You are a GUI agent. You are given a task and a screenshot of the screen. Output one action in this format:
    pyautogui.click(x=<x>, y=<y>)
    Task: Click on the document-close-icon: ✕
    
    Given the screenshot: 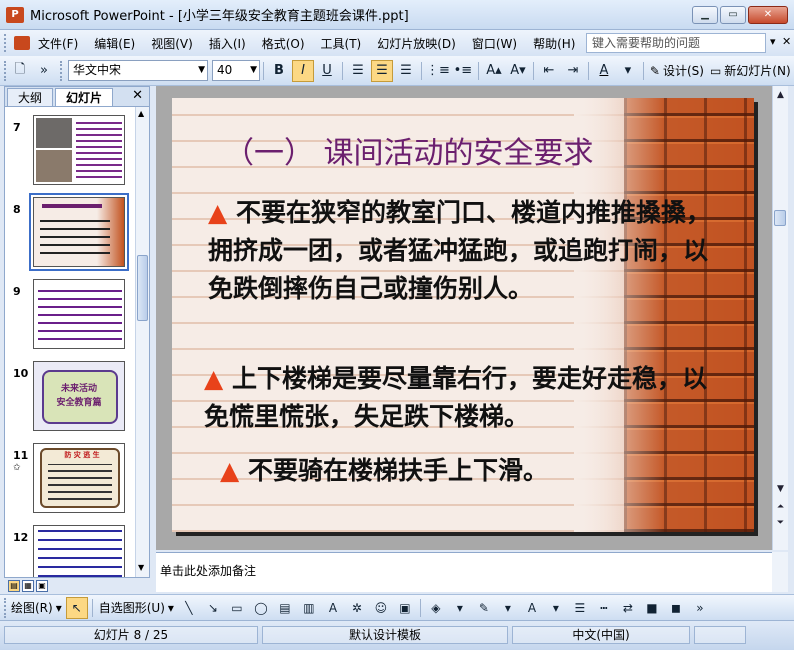 What is the action you would take?
    pyautogui.click(x=786, y=41)
    